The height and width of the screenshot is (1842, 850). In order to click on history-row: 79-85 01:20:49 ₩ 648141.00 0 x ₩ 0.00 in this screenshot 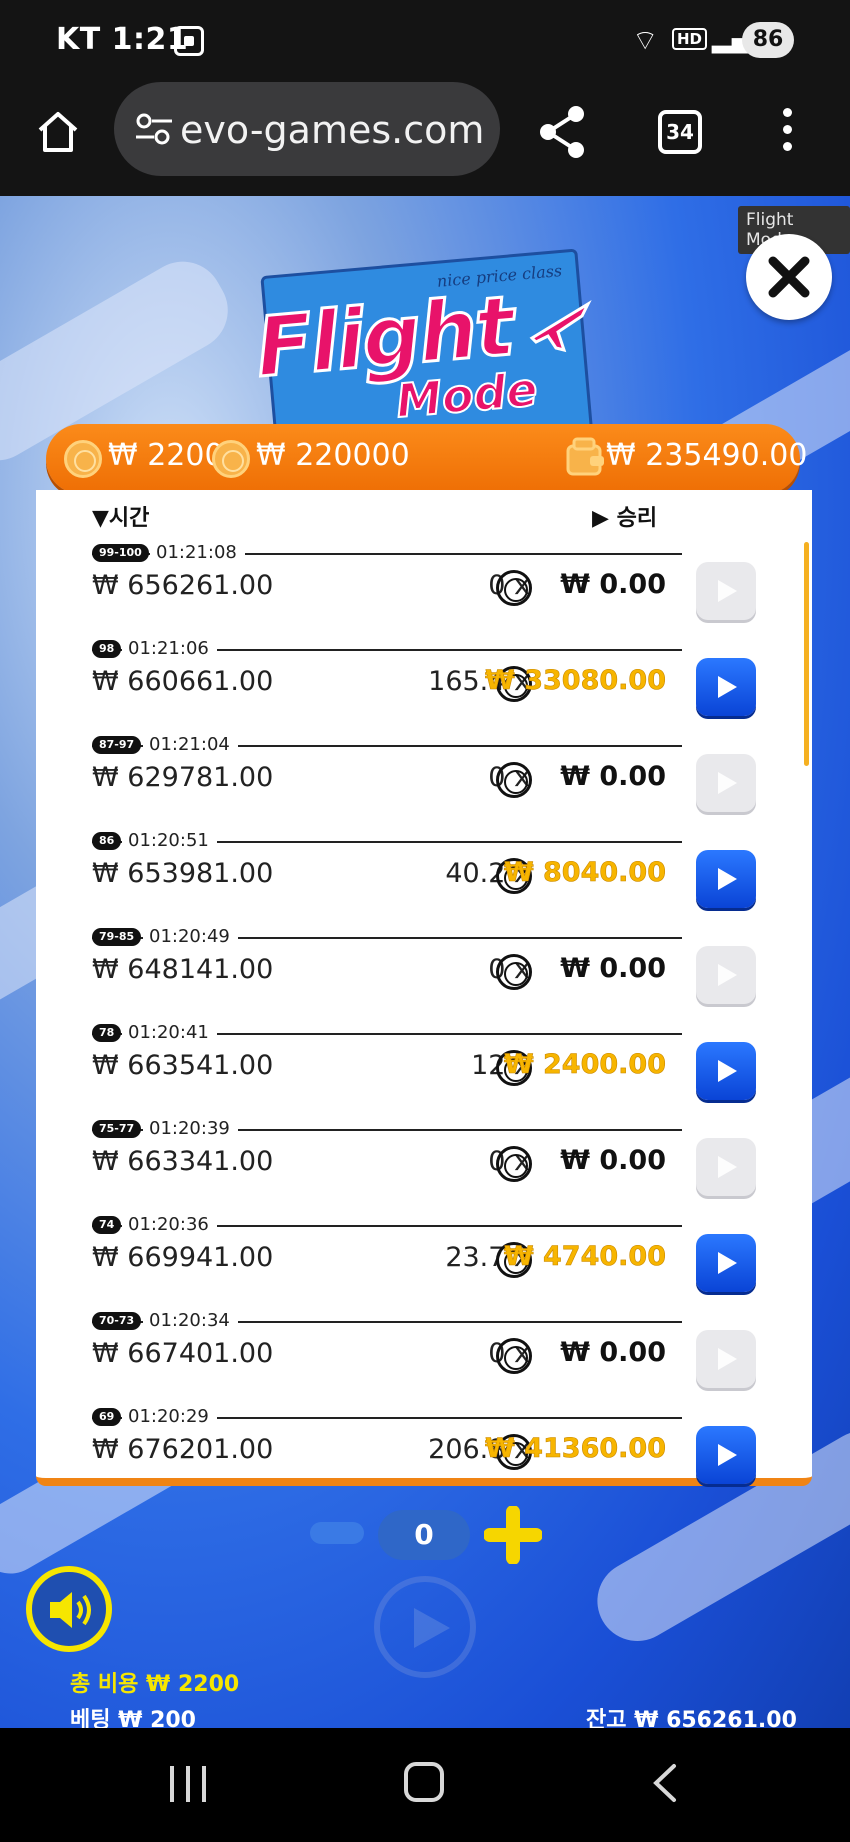, I will do `click(442, 974)`.